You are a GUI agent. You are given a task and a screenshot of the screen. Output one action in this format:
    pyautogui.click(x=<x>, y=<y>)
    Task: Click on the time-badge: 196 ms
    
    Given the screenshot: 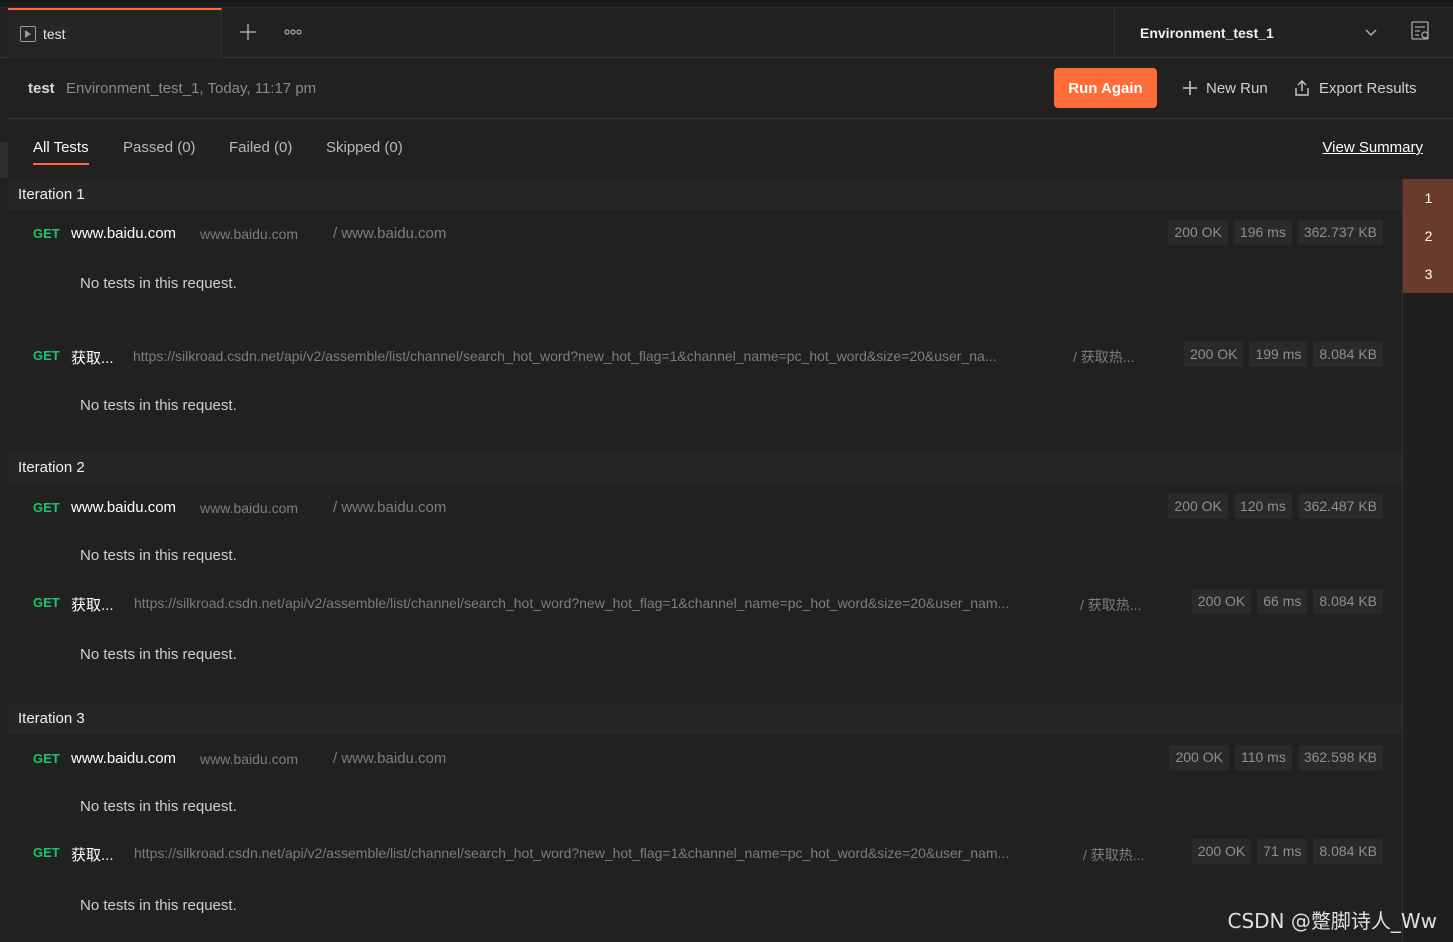 What is the action you would take?
    pyautogui.click(x=1262, y=232)
    